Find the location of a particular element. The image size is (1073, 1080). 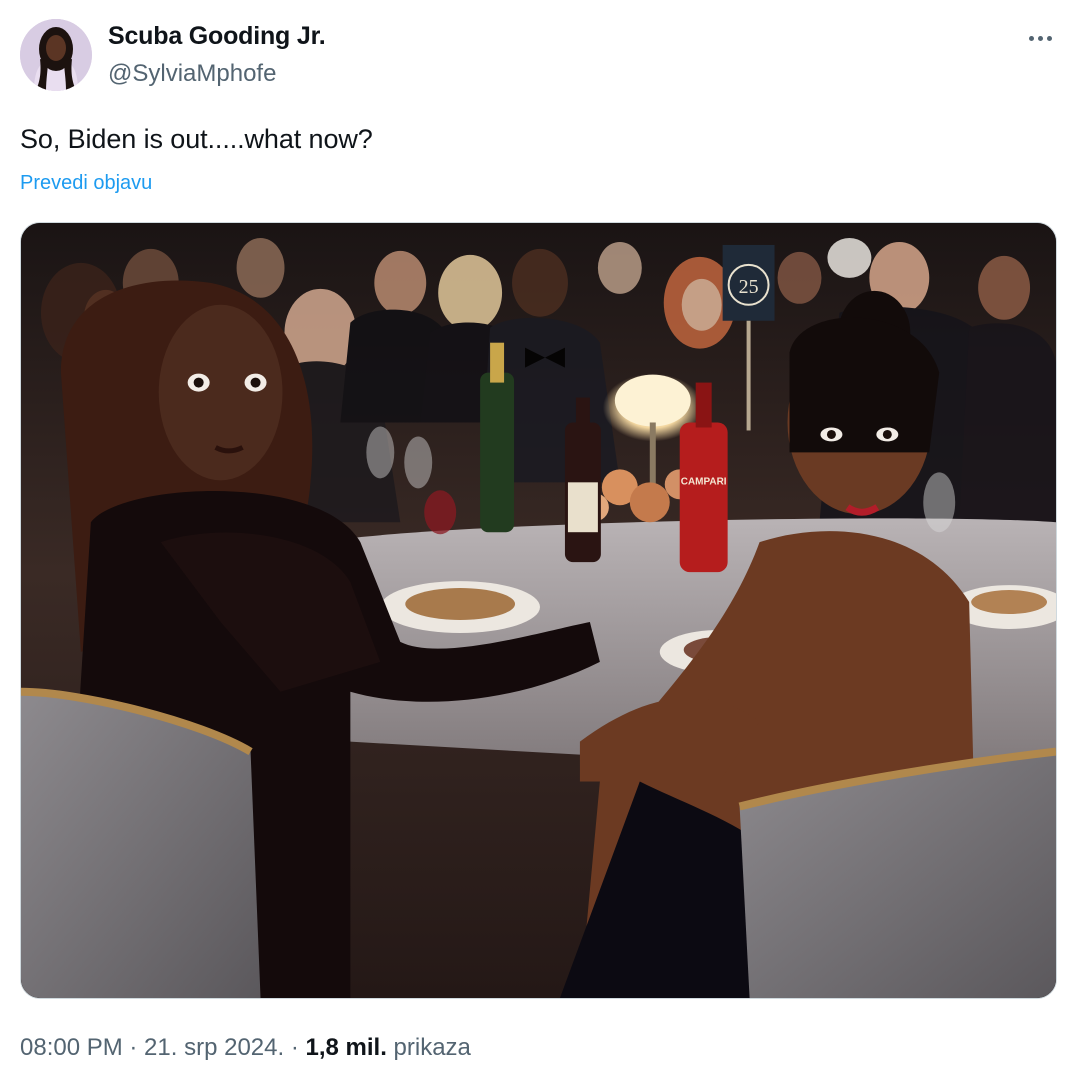

translate-link: Prevedi objavu is located at coordinates (86, 183).